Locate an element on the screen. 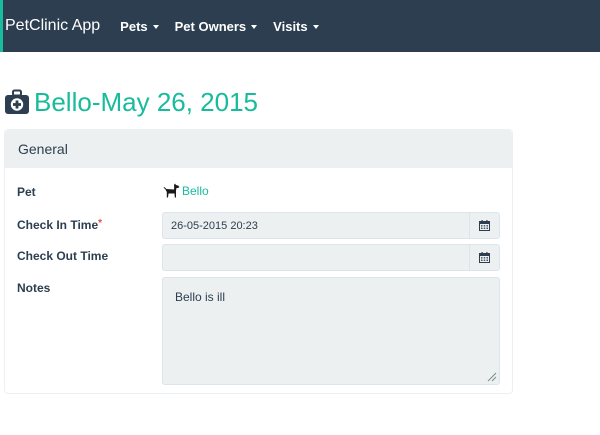 Image resolution: width=600 pixels, height=435 pixels. check-out-input-group is located at coordinates (331, 257).